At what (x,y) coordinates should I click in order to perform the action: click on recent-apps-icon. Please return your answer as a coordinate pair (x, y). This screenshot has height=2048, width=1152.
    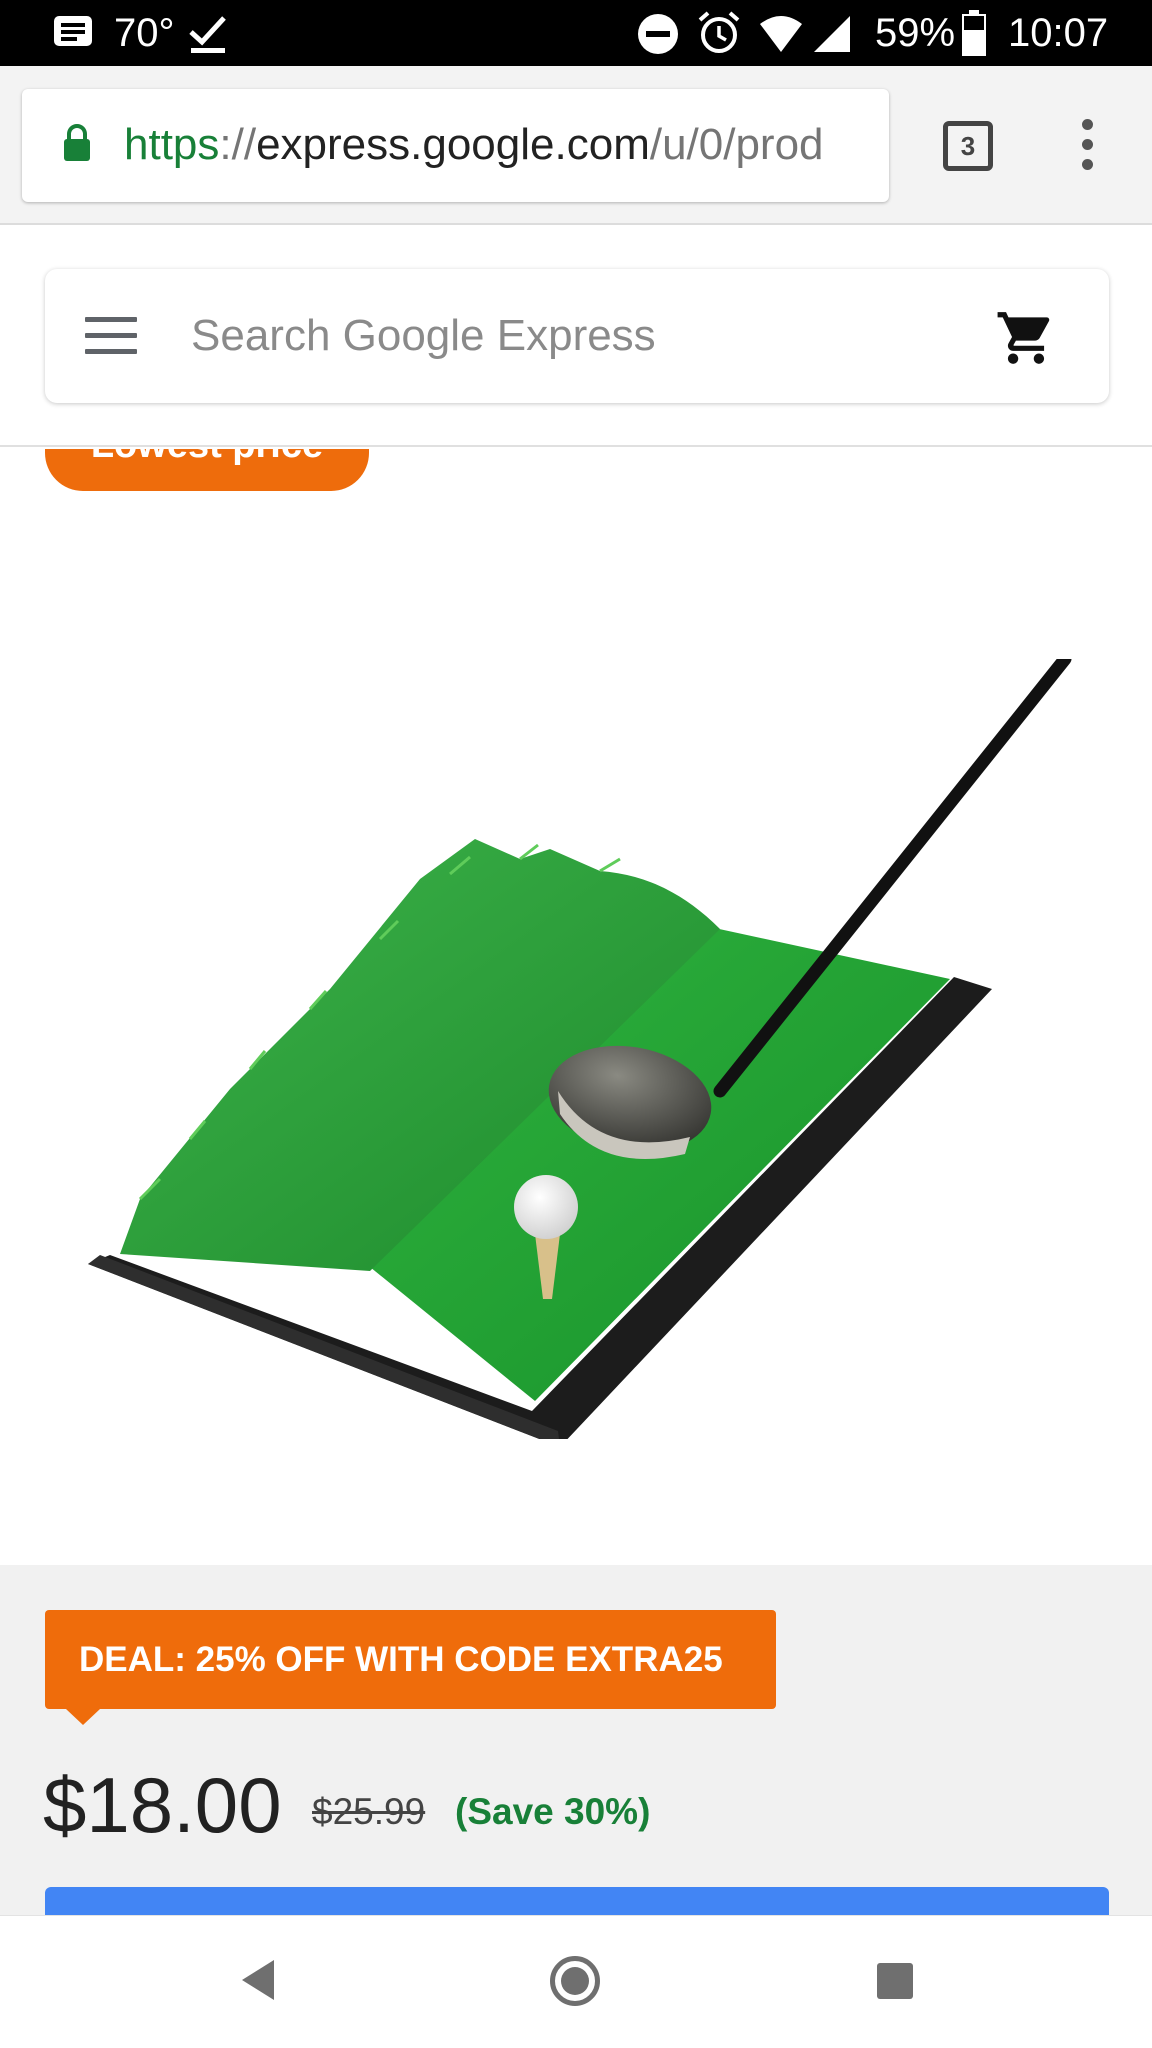
    Looking at the image, I should click on (895, 1981).